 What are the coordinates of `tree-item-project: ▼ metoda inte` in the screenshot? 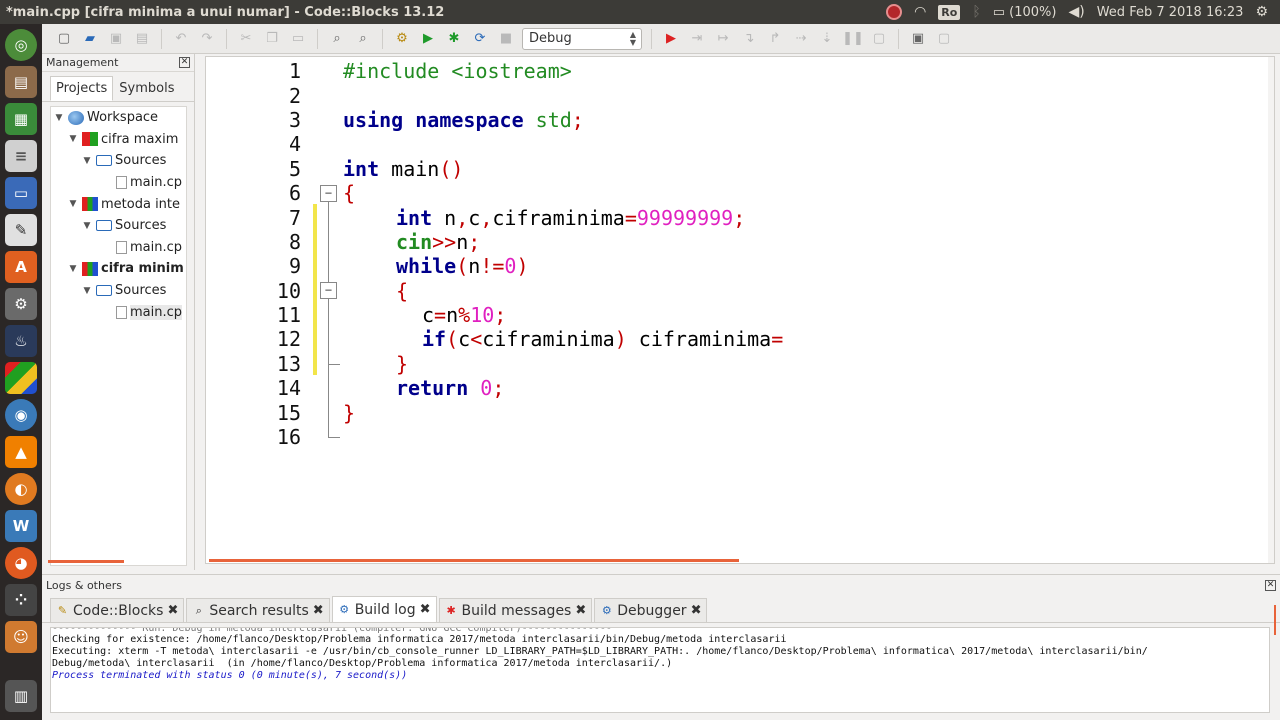 It's located at (118, 204).